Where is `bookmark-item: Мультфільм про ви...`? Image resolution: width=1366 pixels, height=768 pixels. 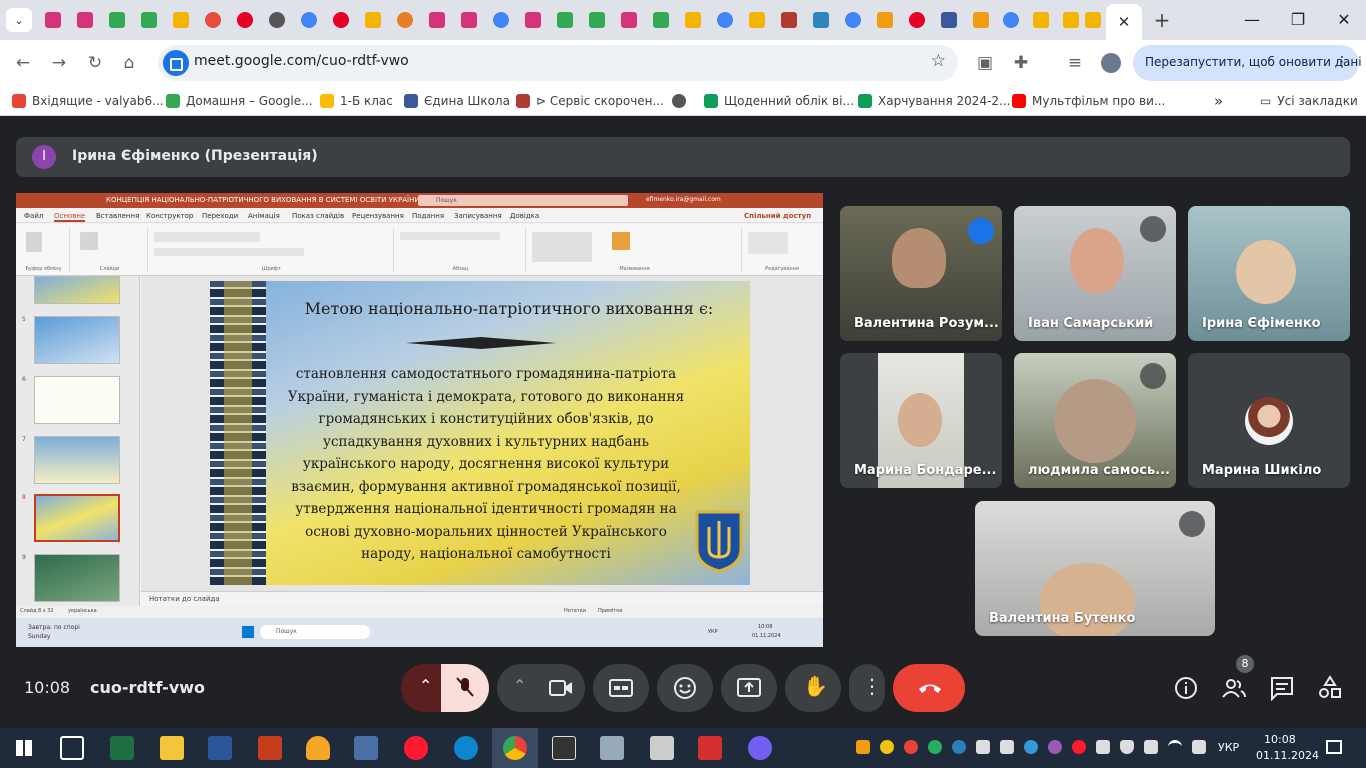
bookmark-item: Мультфільм про ви... is located at coordinates (1088, 101).